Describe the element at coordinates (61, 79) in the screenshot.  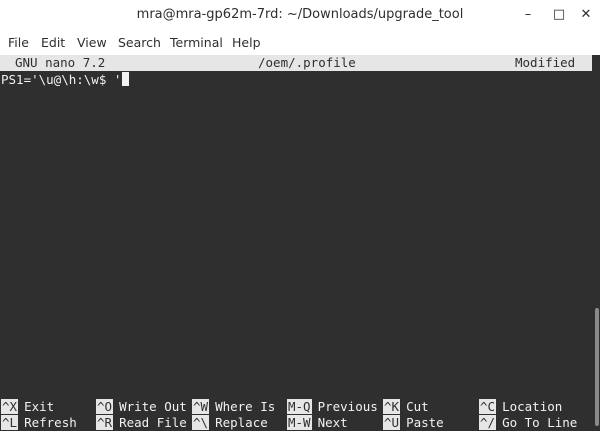
I see `editor-line-text: PS1='\u@\h:\w$ '` at that location.